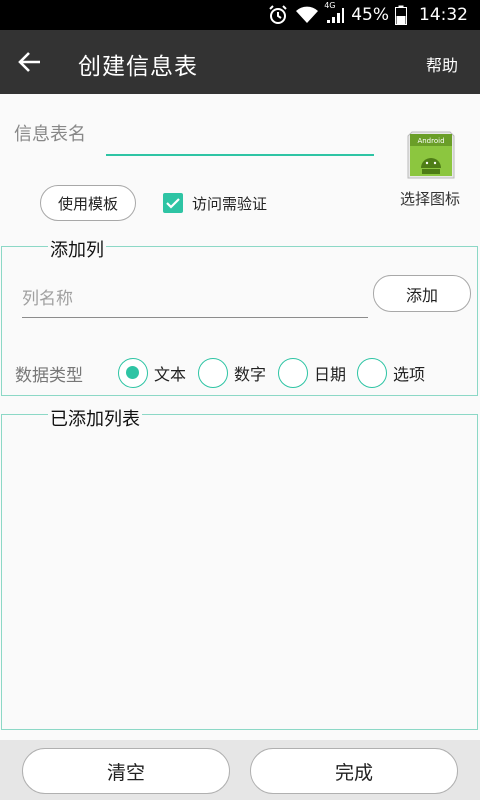 The height and width of the screenshot is (800, 480). What do you see at coordinates (442, 64) in the screenshot?
I see `help-button: 帮助` at bounding box center [442, 64].